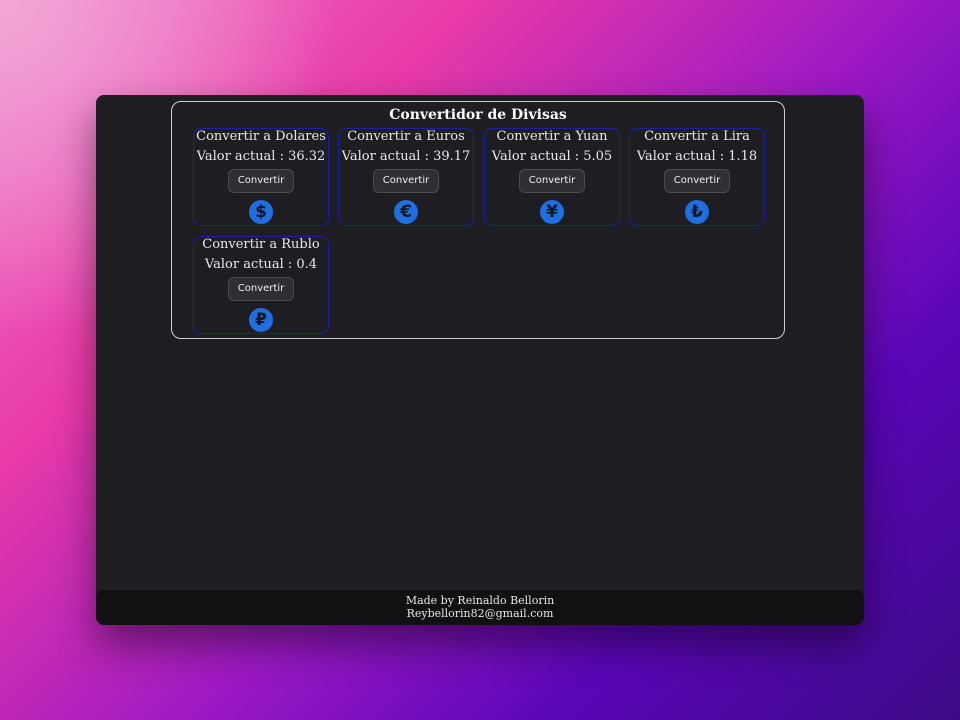 This screenshot has height=720, width=960. What do you see at coordinates (261, 181) in the screenshot?
I see `convert-dolares-button: Convertir` at bounding box center [261, 181].